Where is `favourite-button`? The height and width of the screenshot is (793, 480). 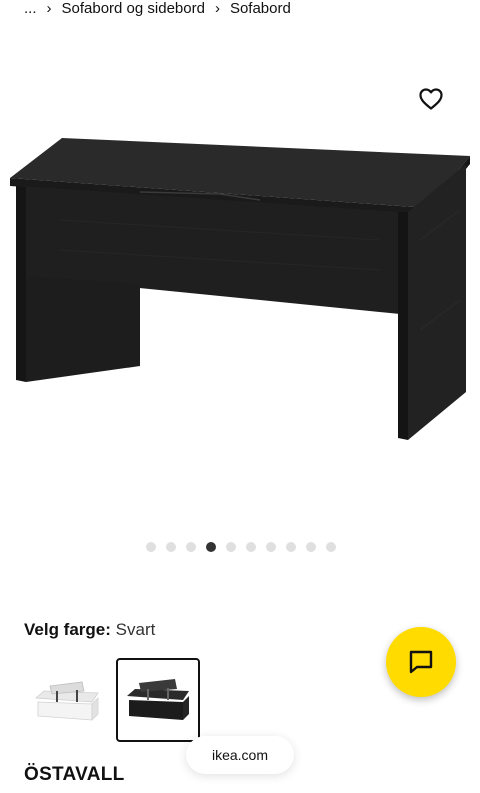 favourite-button is located at coordinates (431, 99).